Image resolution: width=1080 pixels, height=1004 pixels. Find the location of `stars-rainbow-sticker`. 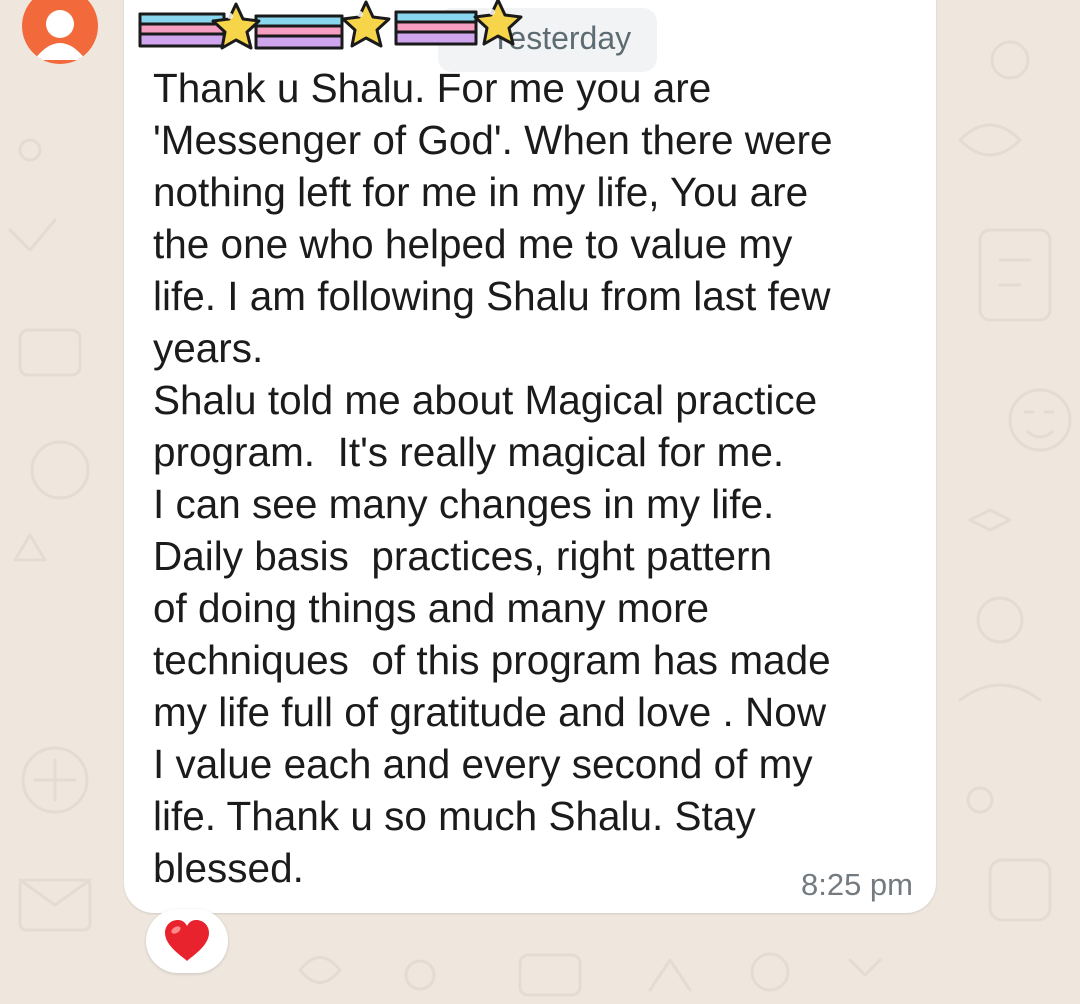

stars-rainbow-sticker is located at coordinates (330, 25).